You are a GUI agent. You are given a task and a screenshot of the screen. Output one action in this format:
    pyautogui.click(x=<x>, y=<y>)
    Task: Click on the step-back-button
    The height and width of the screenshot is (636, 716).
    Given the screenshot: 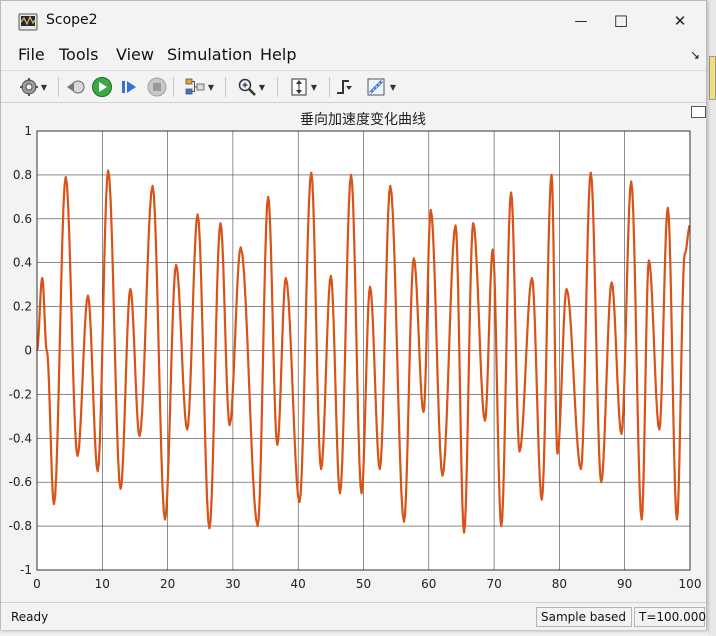 What is the action you would take?
    pyautogui.click(x=75, y=87)
    